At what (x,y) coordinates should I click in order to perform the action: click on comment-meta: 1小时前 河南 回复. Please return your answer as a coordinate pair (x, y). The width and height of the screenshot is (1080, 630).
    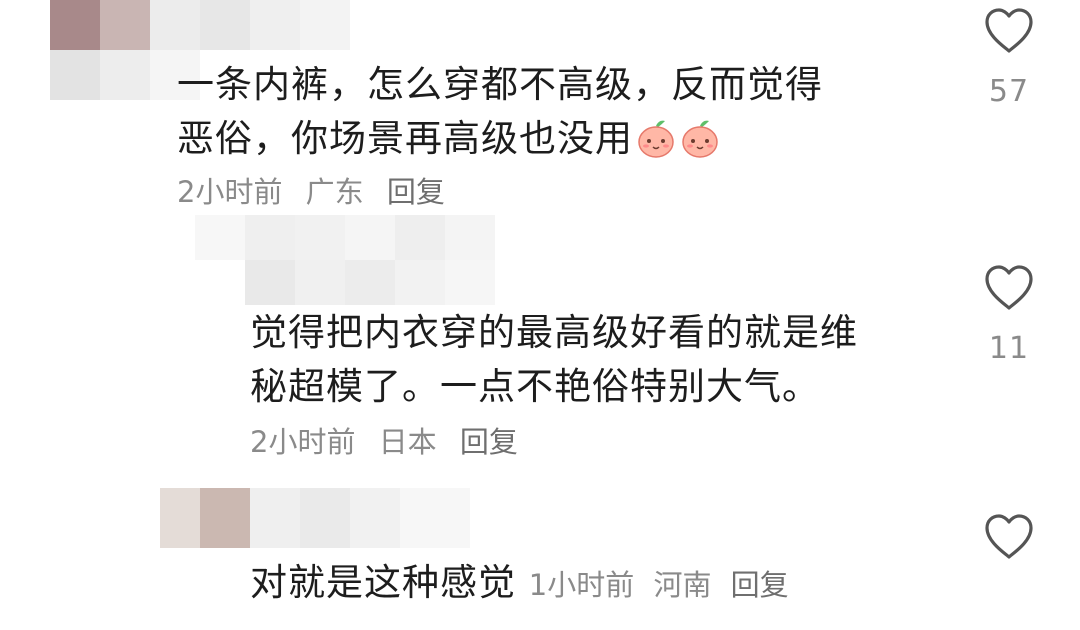
    Looking at the image, I should click on (664, 585).